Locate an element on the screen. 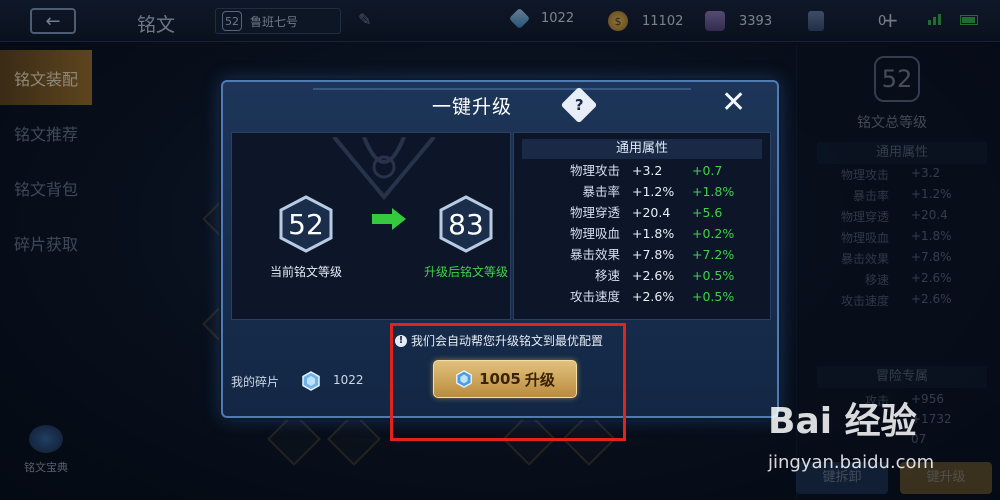  fragments-label: 我的碎片 is located at coordinates (255, 382).